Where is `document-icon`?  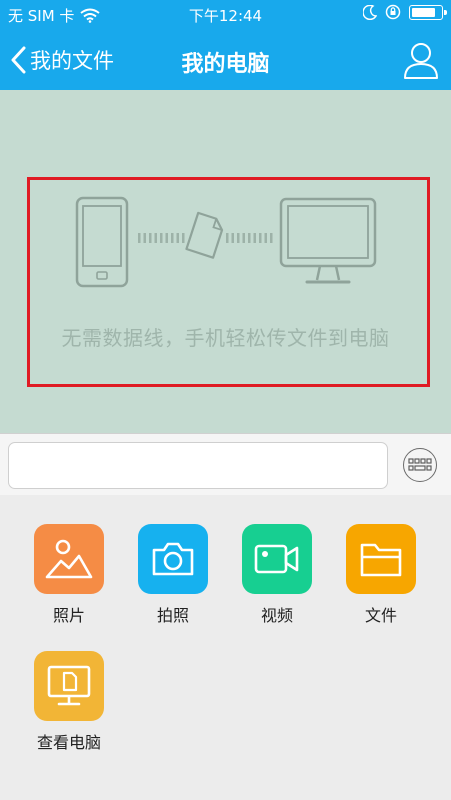
document-icon is located at coordinates (204, 235).